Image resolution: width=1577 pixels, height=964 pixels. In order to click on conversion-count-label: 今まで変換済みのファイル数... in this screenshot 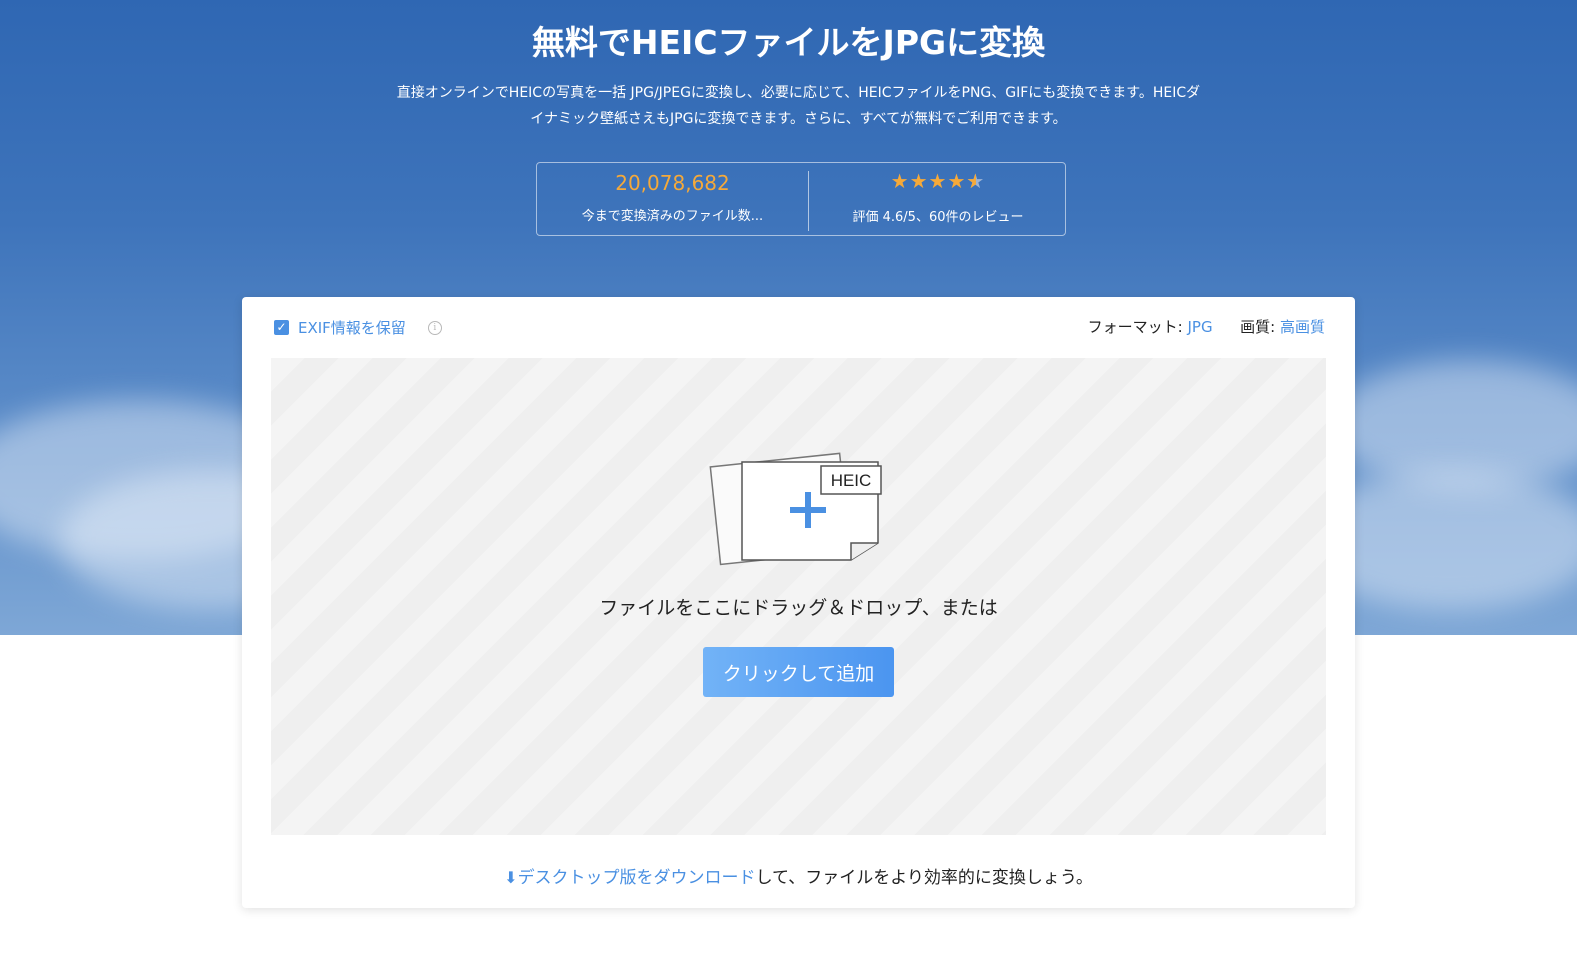, I will do `click(672, 216)`.